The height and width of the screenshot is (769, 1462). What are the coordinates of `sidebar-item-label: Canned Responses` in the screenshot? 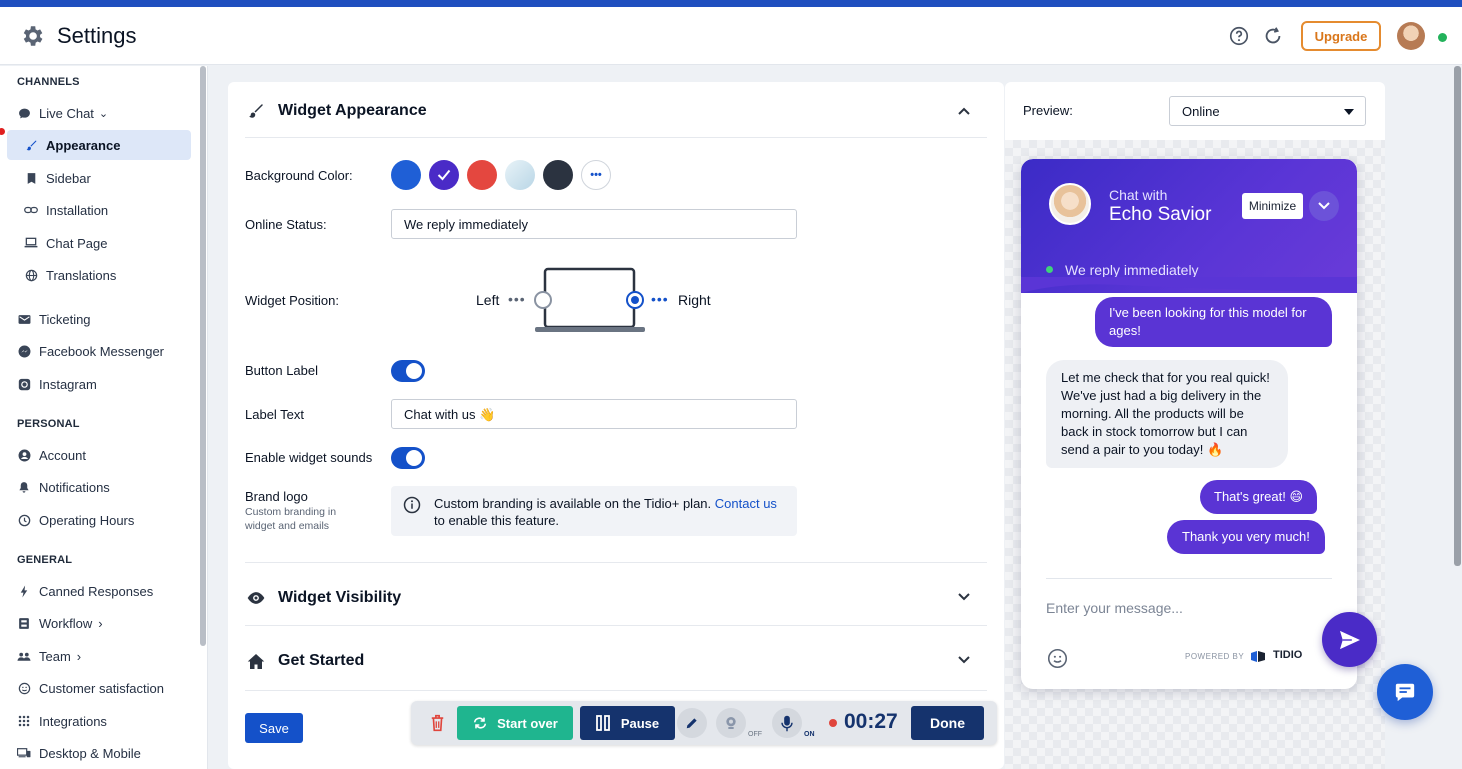 It's located at (96, 591).